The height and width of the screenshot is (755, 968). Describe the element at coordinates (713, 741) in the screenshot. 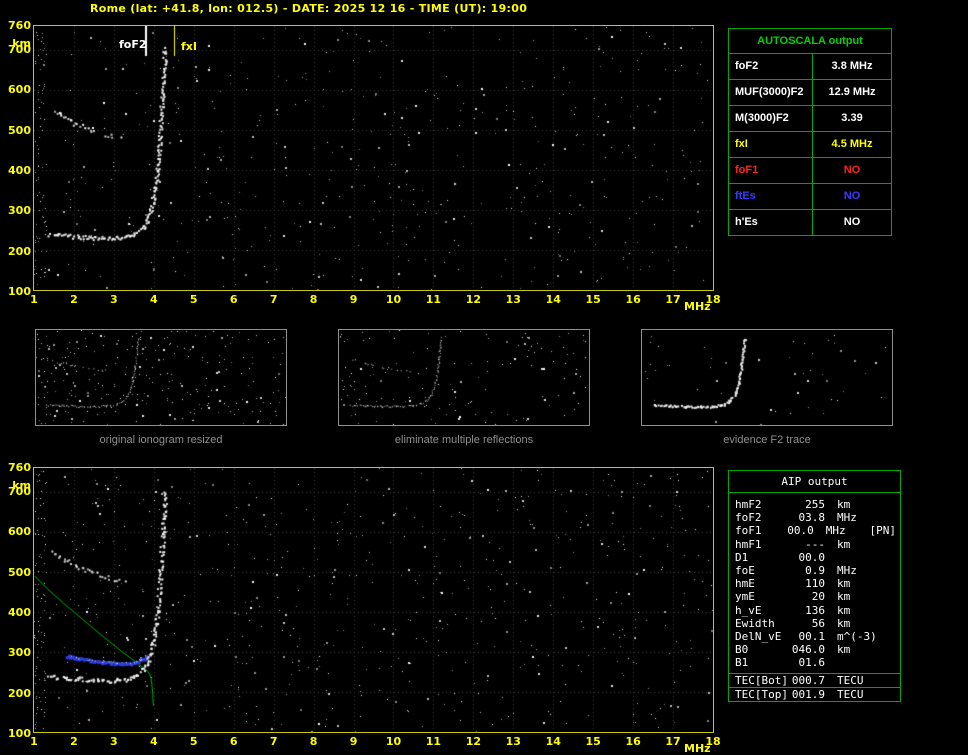

I see `bottom-x-tick-18: 18` at that location.